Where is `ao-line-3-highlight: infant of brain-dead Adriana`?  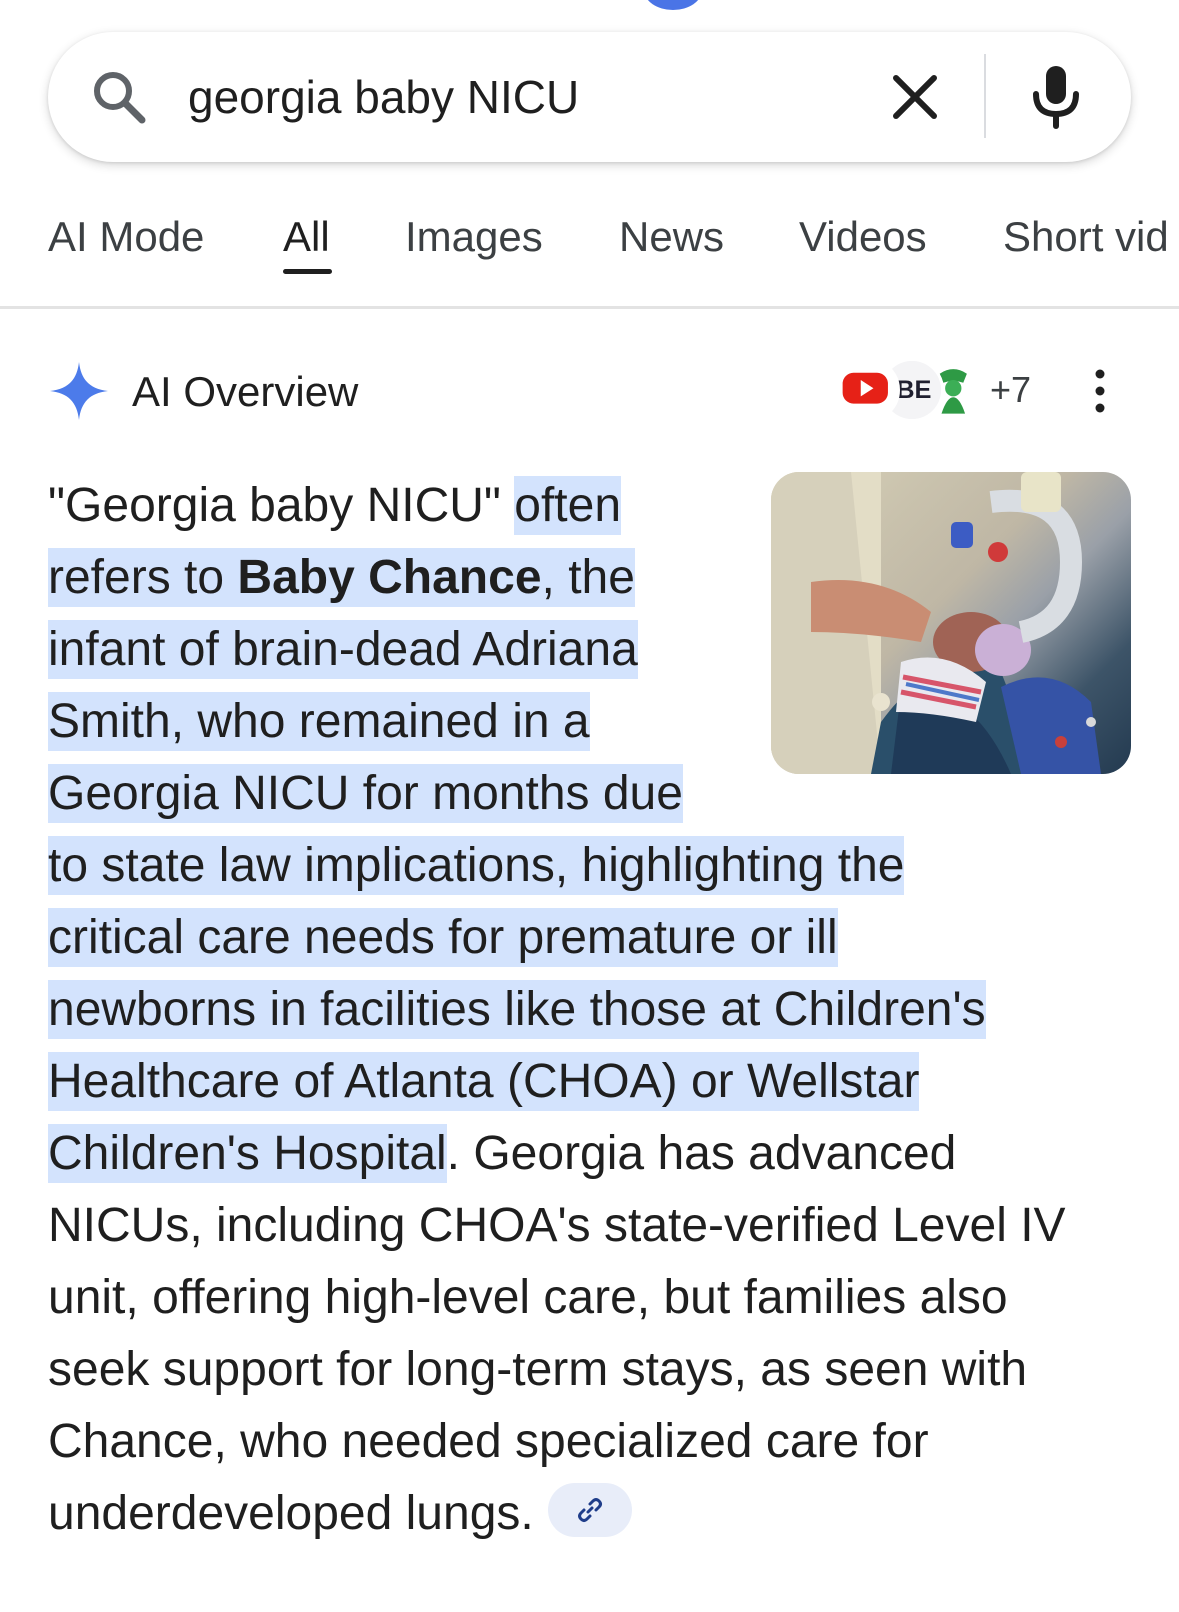
ao-line-3-highlight: infant of brain-dead Adriana is located at coordinates (343, 649).